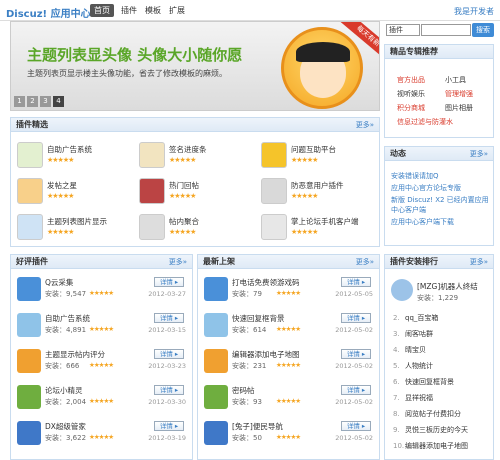 Image resolution: width=500 pixels, height=460 pixels. I want to click on hair-icon, so click(323, 52).